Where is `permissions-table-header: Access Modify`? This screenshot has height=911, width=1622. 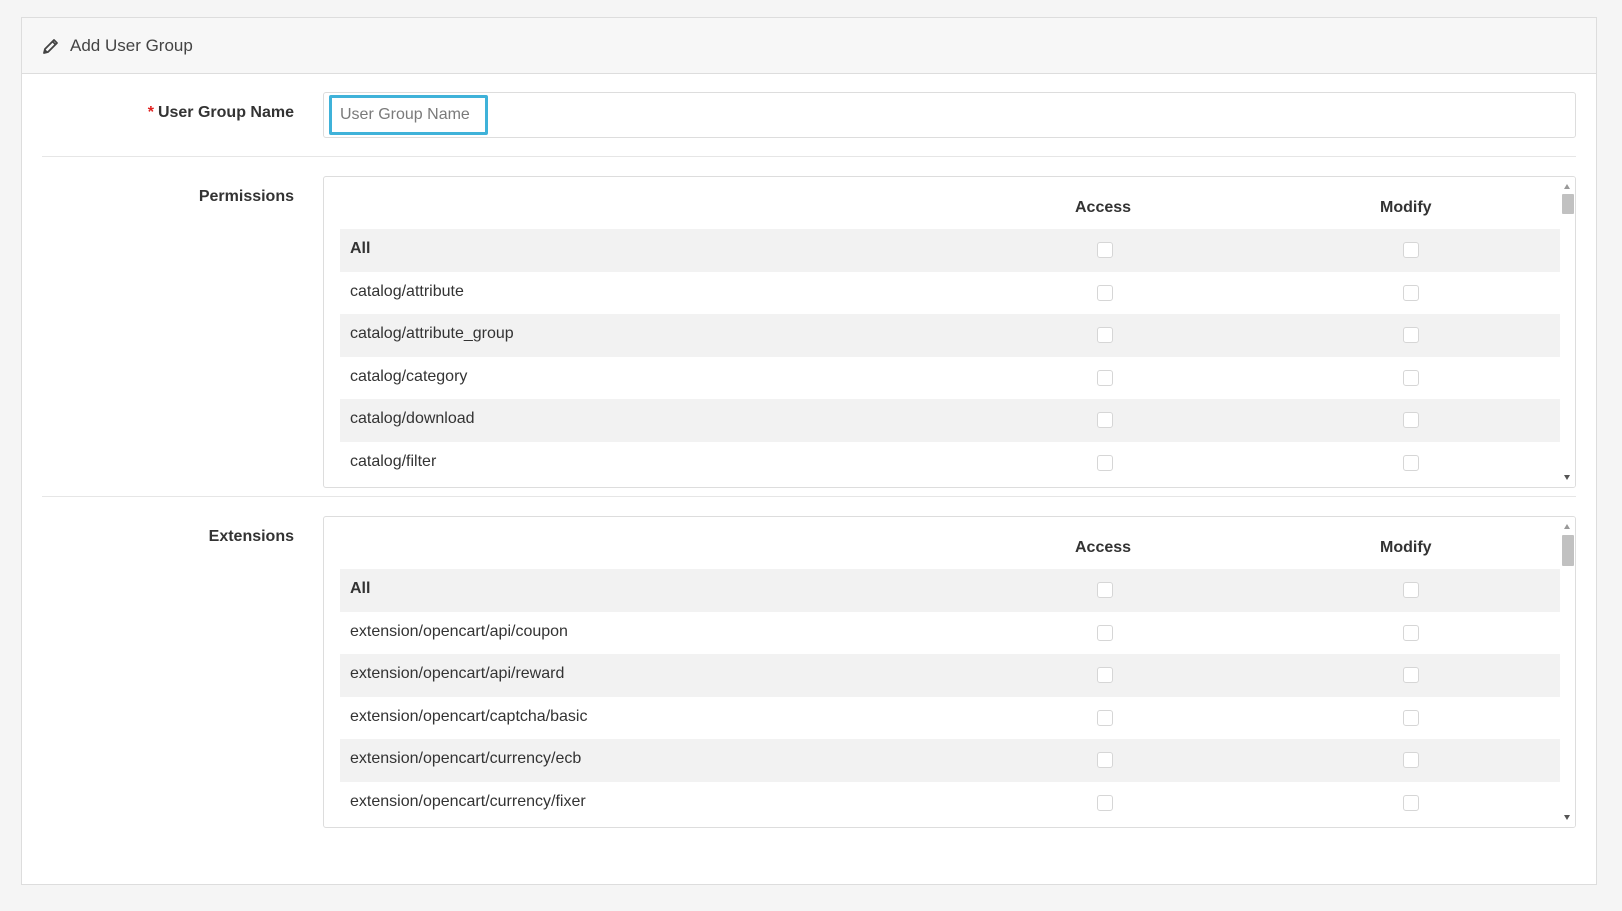
permissions-table-header: Access Modify is located at coordinates (952, 203).